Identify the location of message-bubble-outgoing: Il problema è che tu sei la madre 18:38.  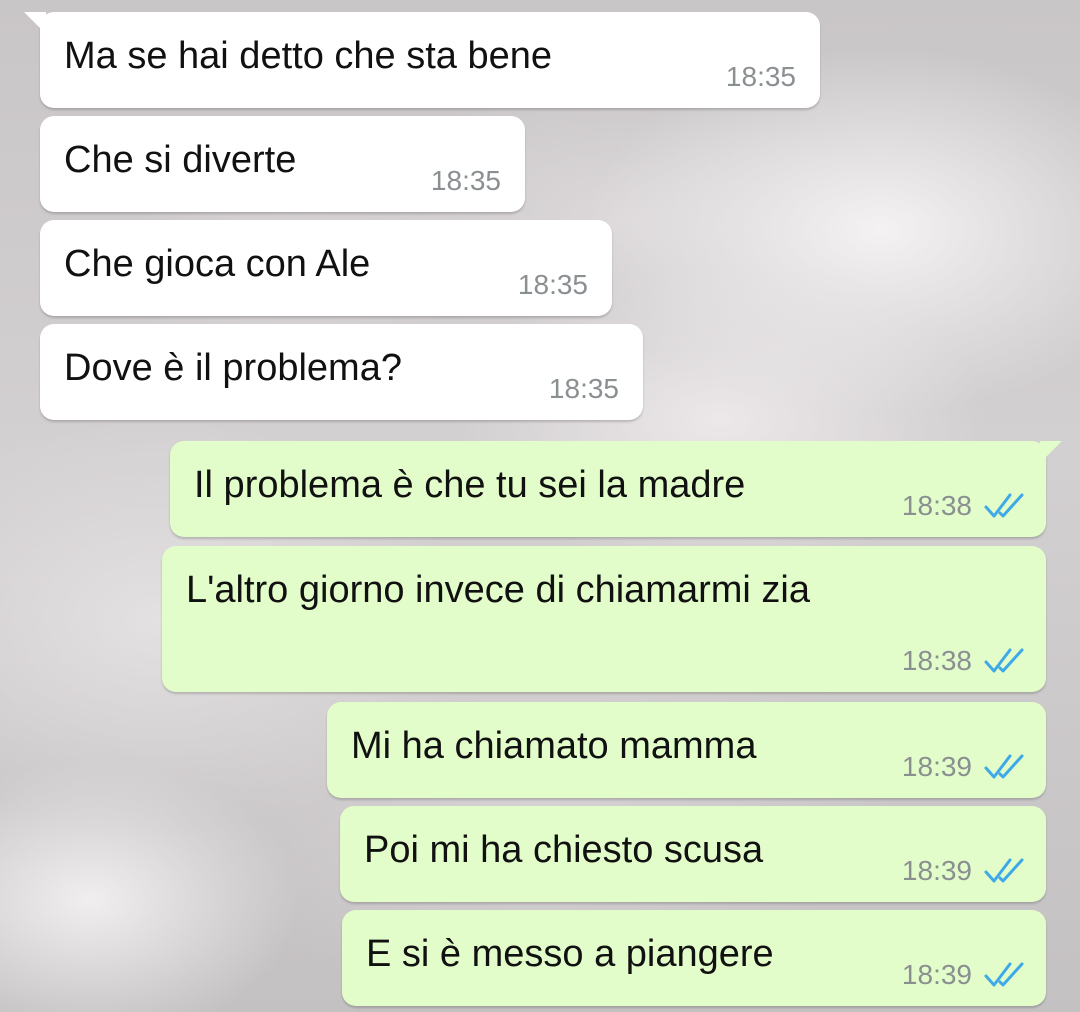
(616, 489).